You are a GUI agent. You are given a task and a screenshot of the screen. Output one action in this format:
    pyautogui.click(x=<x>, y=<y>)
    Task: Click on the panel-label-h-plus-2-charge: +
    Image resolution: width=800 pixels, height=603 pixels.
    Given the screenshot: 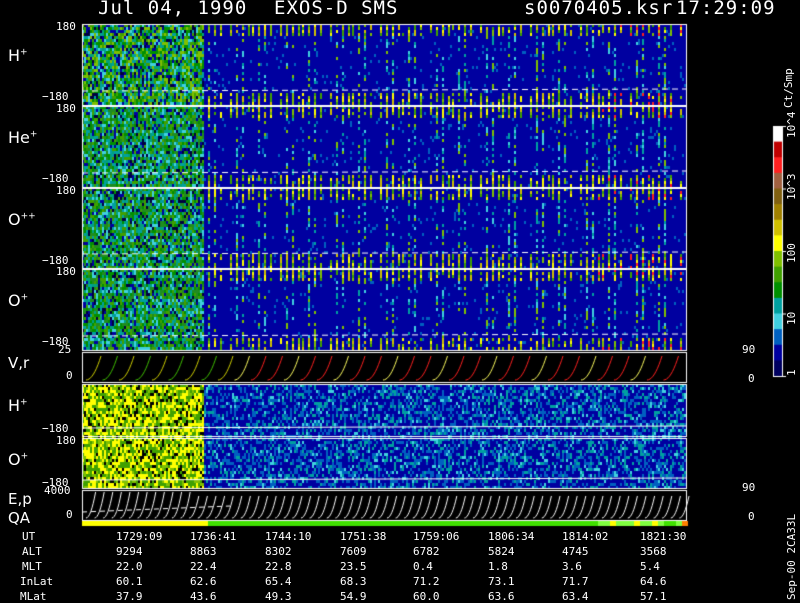 What is the action you would take?
    pyautogui.click(x=24, y=402)
    